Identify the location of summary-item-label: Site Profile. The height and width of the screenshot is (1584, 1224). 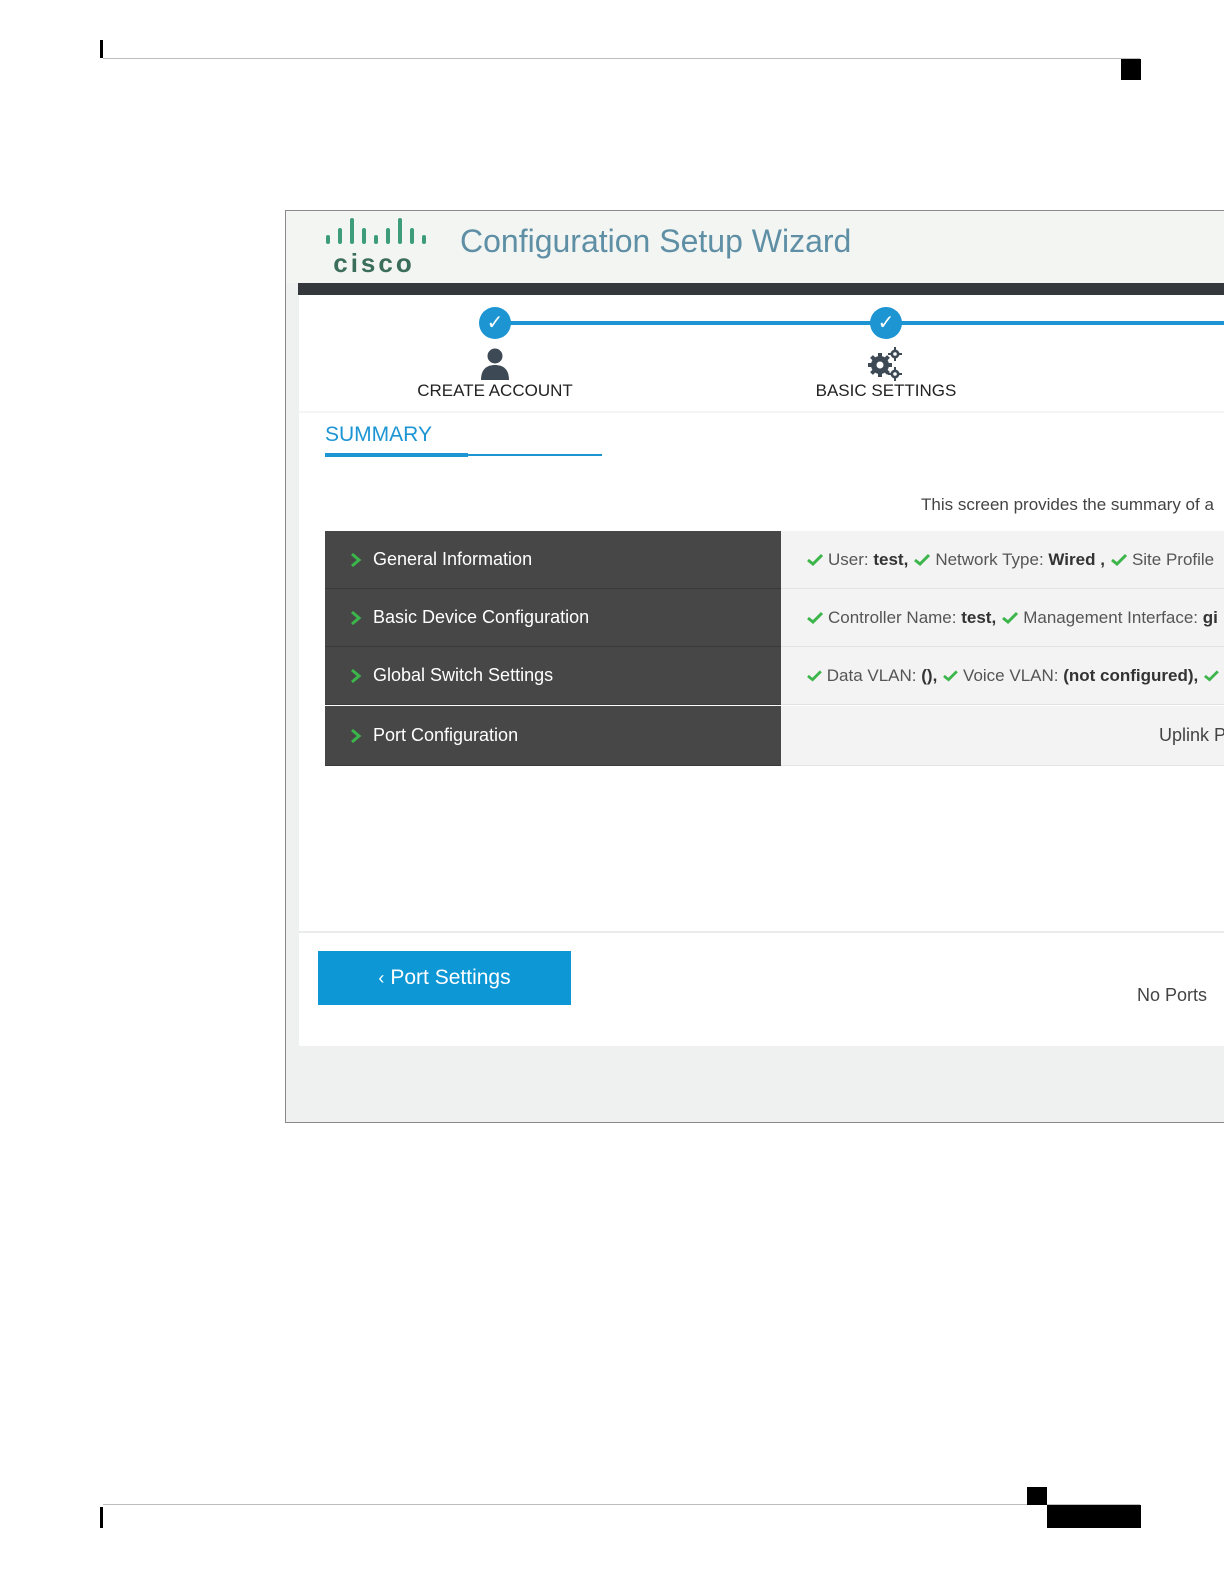
(1173, 559).